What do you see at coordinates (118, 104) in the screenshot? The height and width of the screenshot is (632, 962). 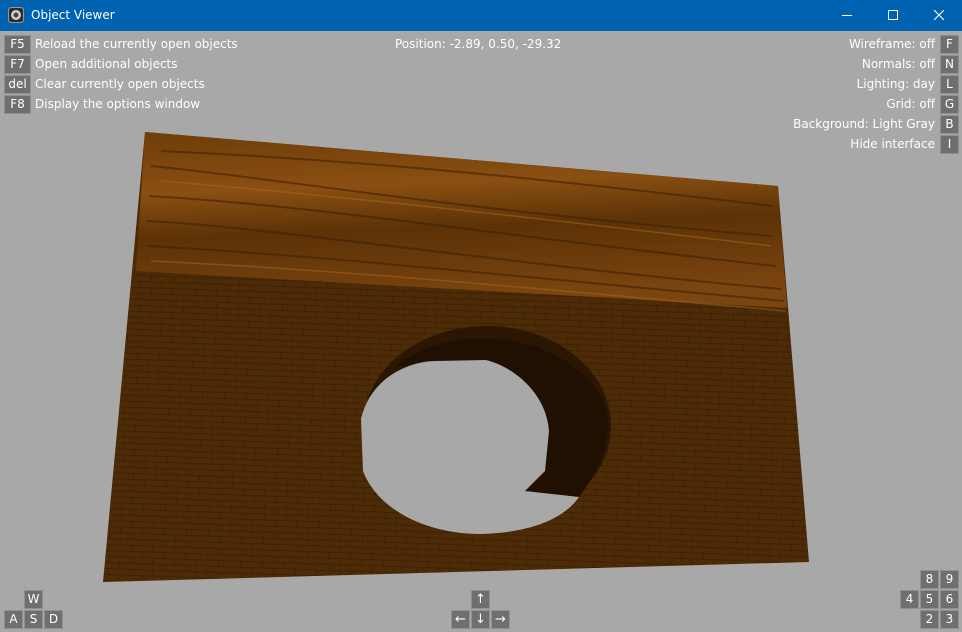 I see `options-window-label: Display the options window` at bounding box center [118, 104].